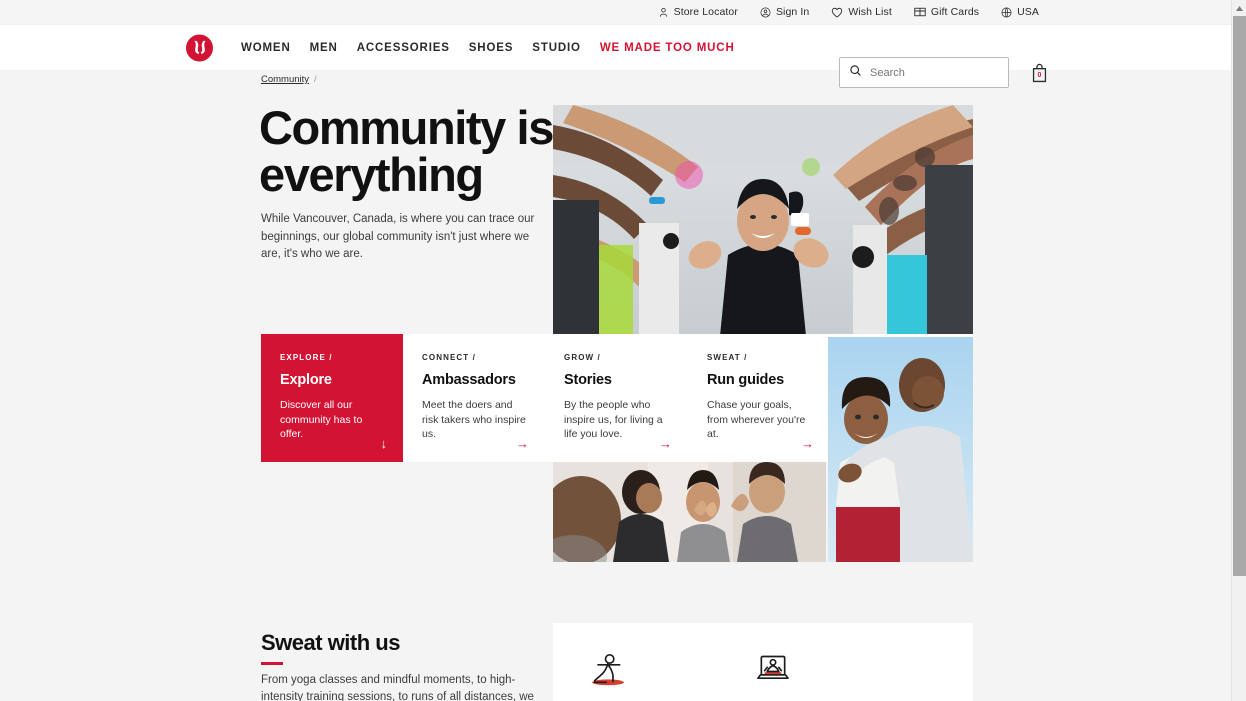  I want to click on card-title: Run guides, so click(745, 380).